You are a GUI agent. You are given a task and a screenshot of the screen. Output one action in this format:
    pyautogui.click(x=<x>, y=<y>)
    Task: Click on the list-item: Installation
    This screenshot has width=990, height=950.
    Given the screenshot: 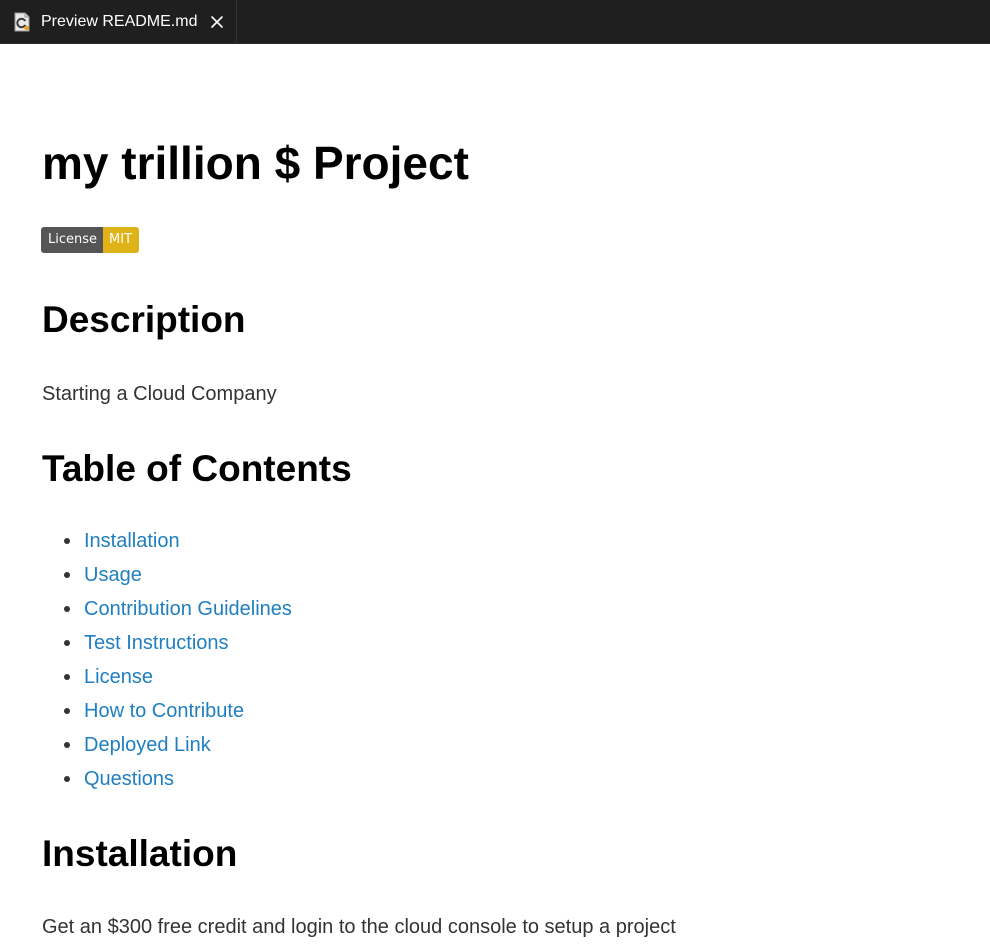 What is the action you would take?
    pyautogui.click(x=167, y=546)
    